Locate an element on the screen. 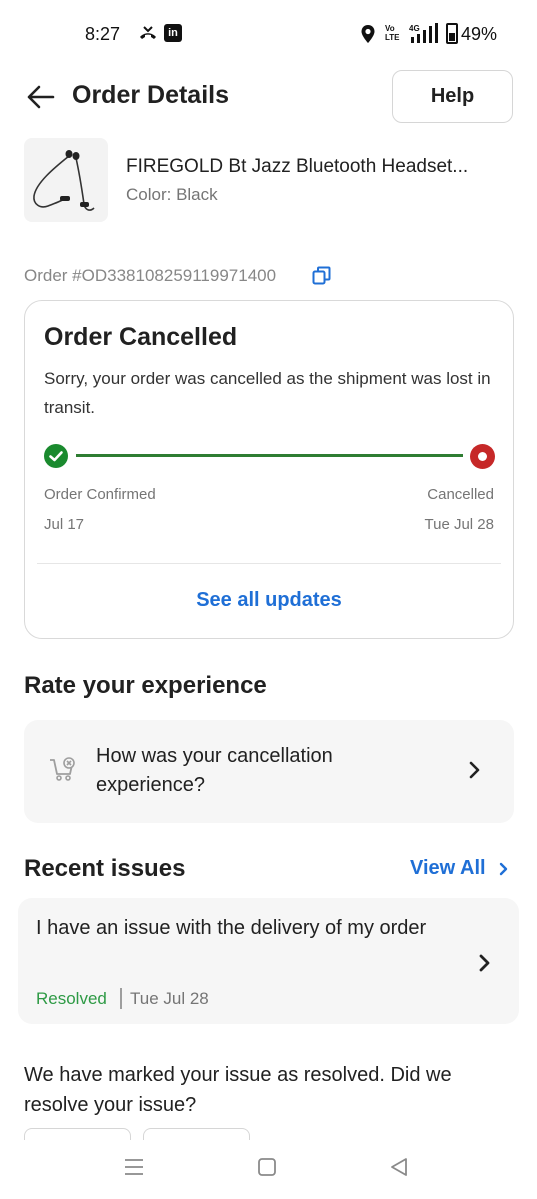 The height and width of the screenshot is (1199, 537). product-color: Color: Black is located at coordinates (172, 194).